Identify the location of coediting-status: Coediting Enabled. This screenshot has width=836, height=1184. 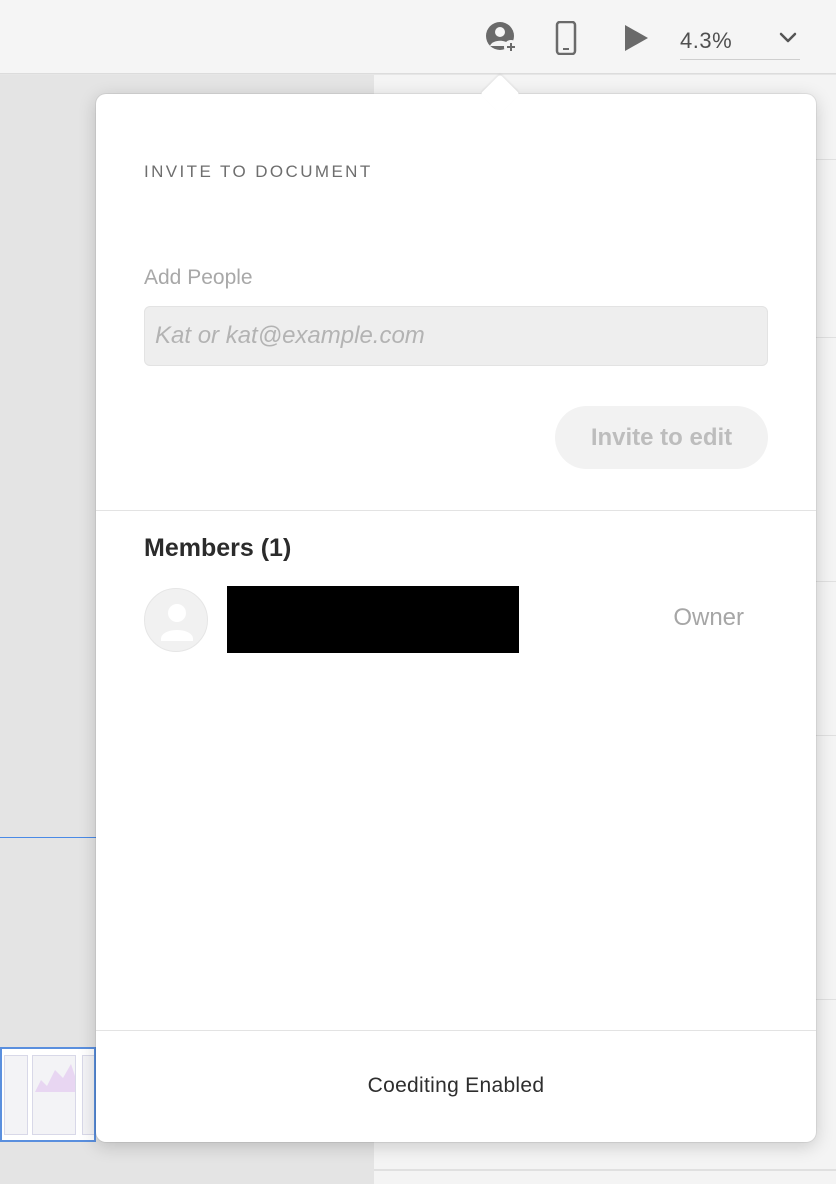
(456, 1085).